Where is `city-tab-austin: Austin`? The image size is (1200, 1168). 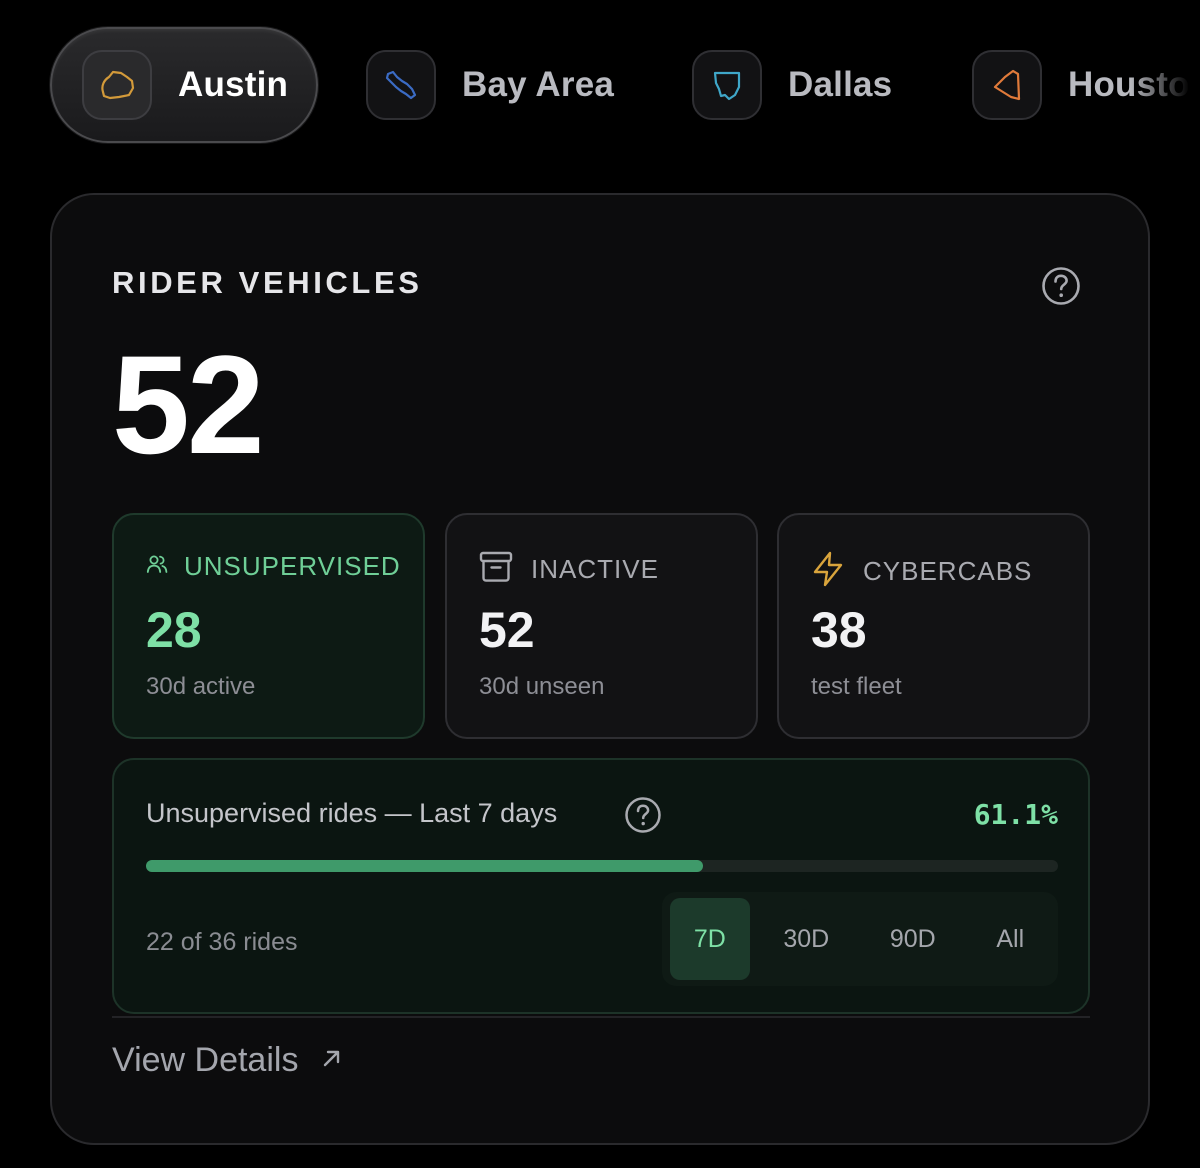
city-tab-austin: Austin is located at coordinates (184, 85).